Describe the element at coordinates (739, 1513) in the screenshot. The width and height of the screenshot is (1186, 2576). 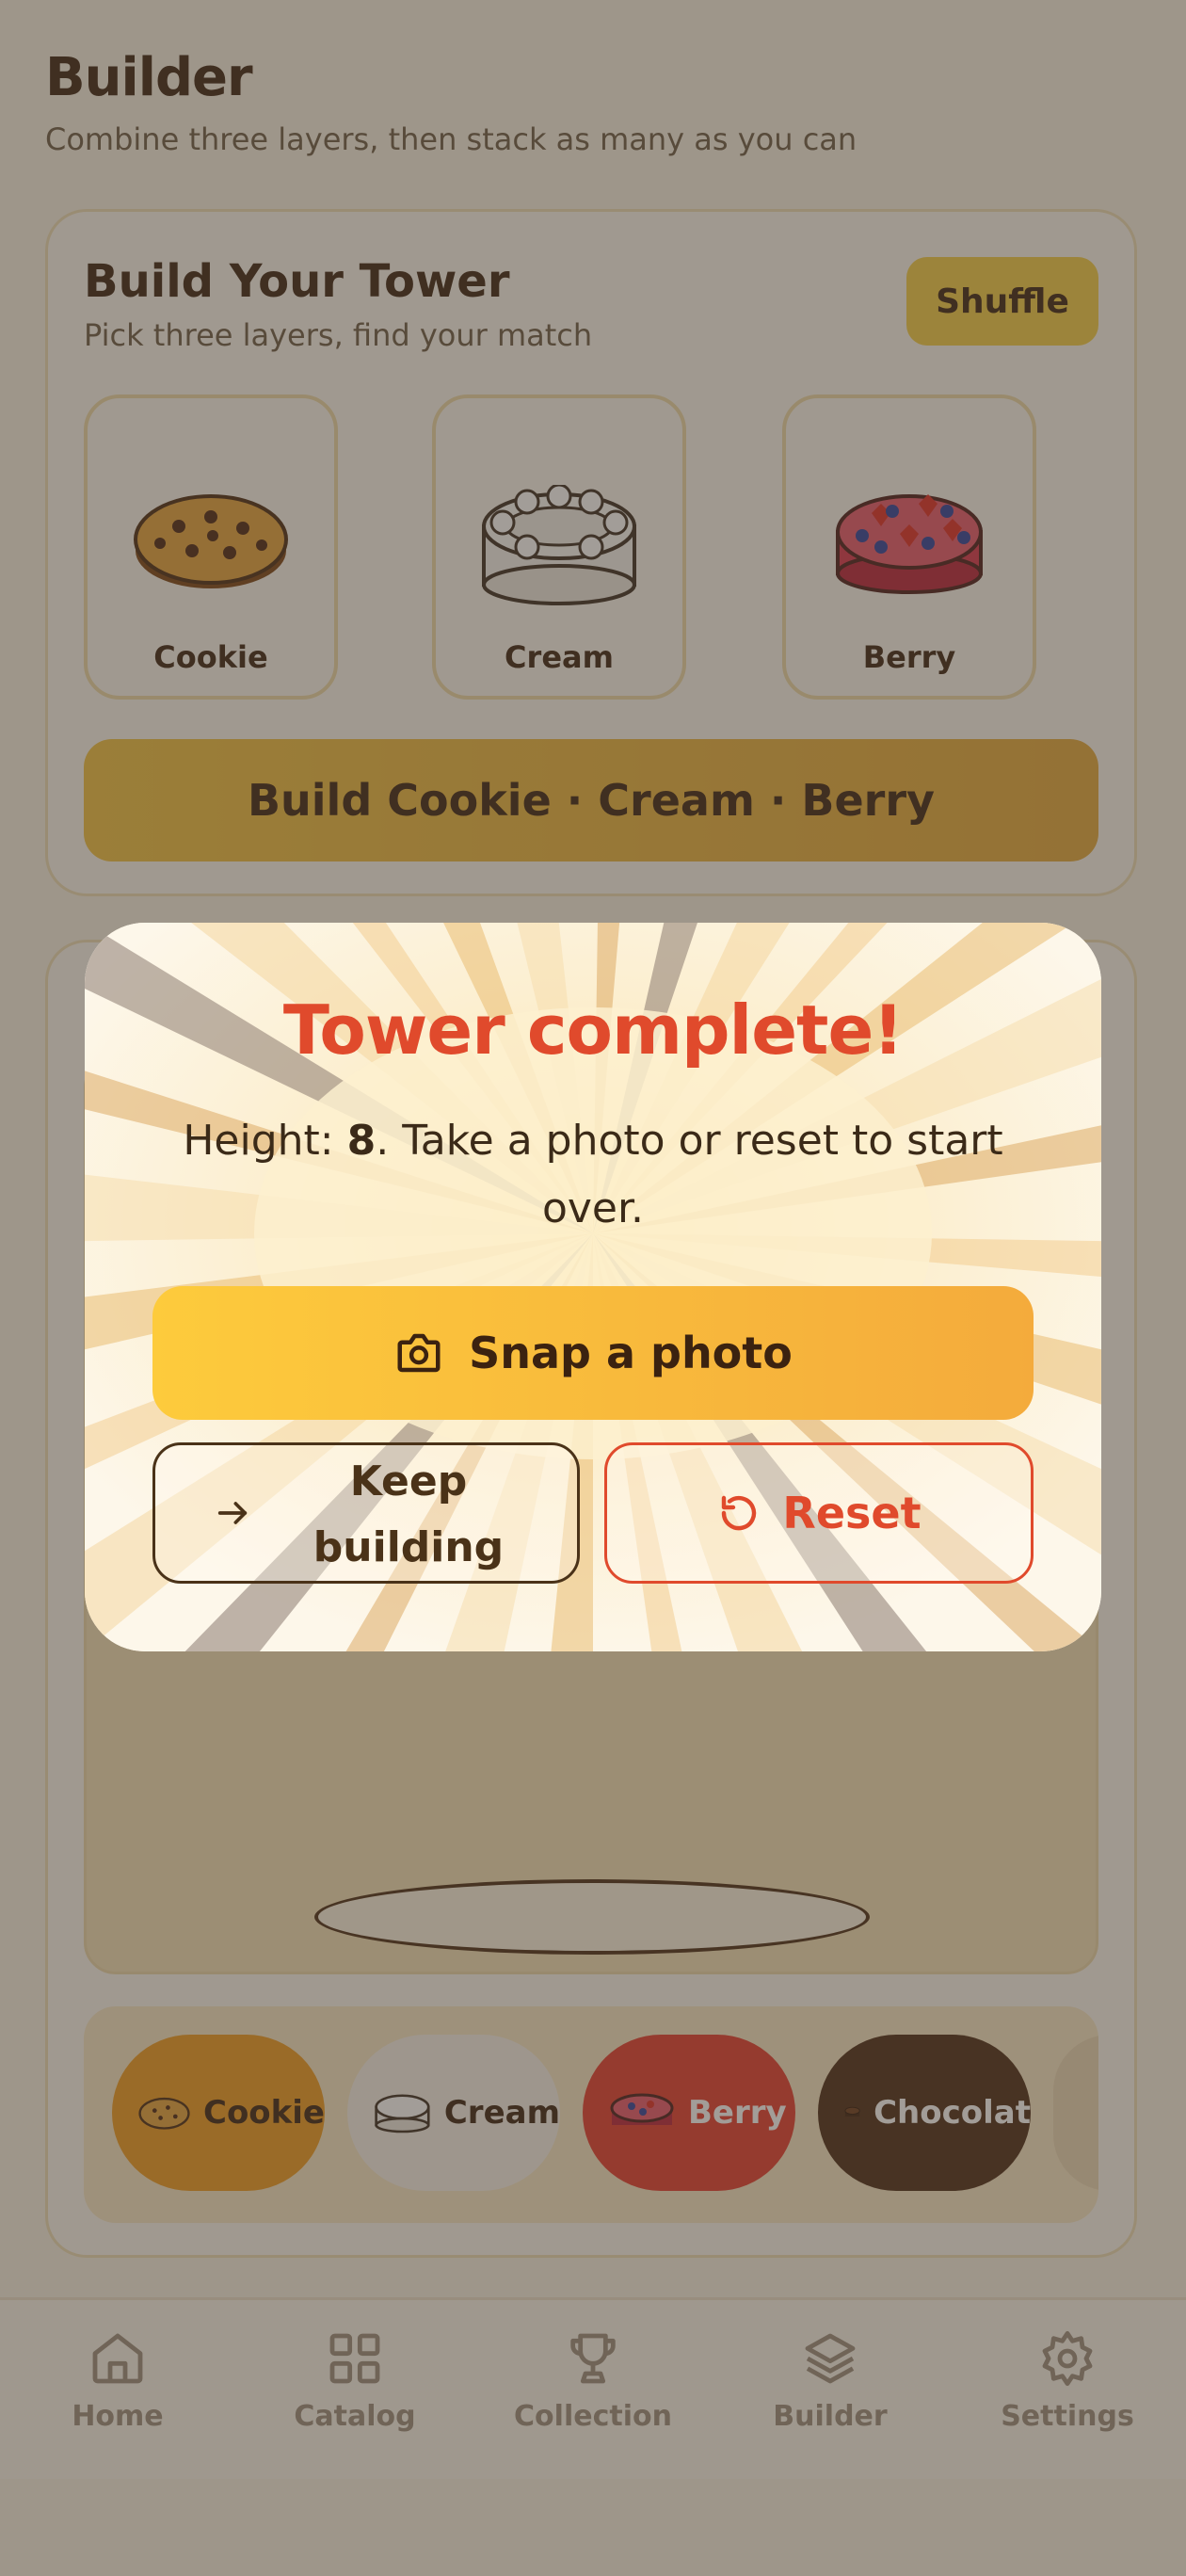
I see `reset-icon` at that location.